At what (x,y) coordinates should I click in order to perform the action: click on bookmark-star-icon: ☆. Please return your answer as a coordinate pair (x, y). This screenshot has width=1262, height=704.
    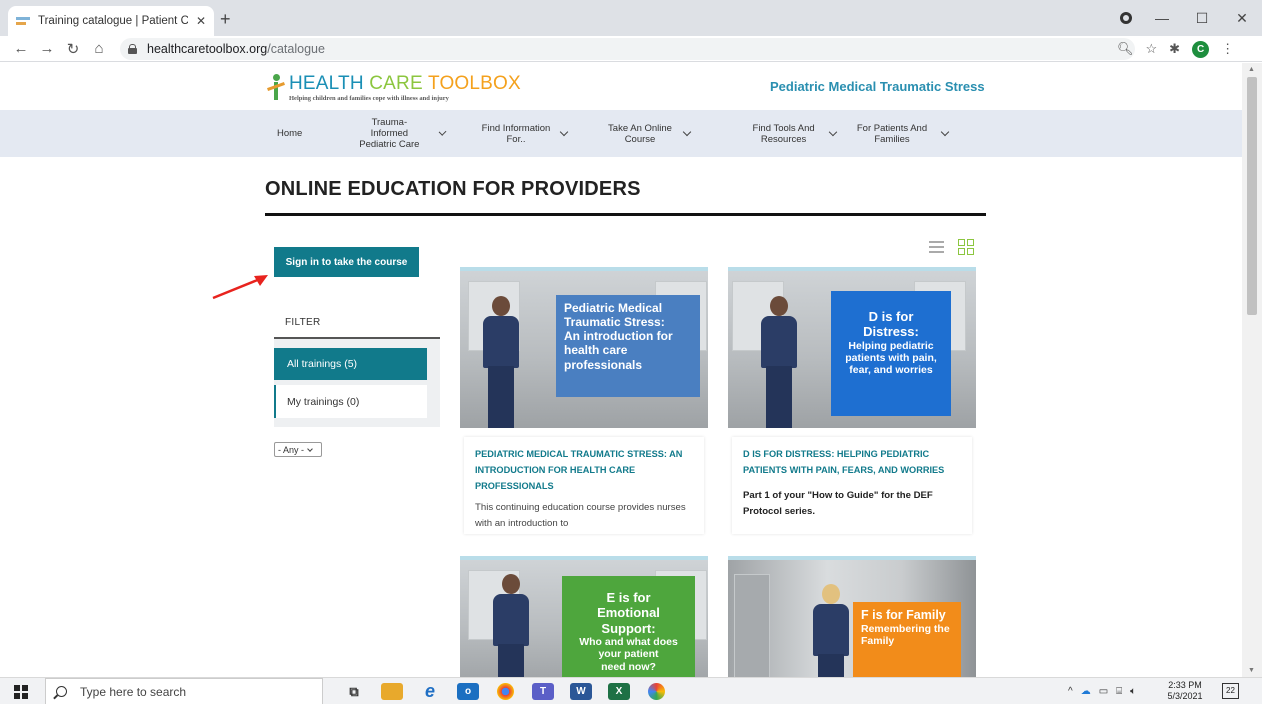
    Looking at the image, I should click on (1152, 49).